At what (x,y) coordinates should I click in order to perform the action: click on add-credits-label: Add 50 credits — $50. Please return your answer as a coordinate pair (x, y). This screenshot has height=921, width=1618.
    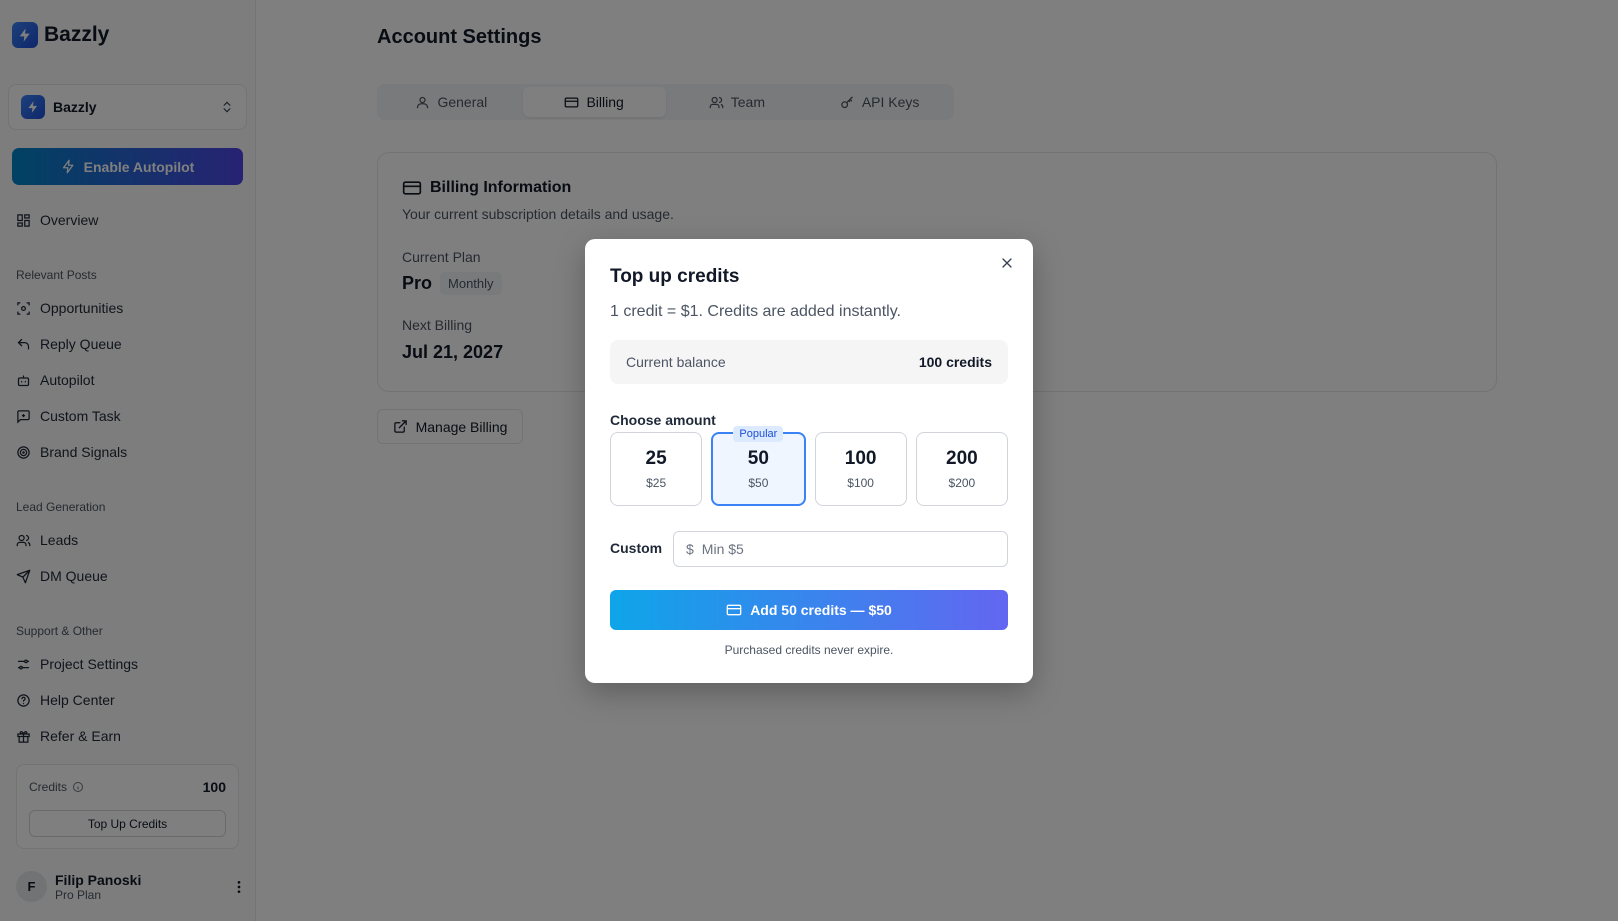
    Looking at the image, I should click on (821, 610).